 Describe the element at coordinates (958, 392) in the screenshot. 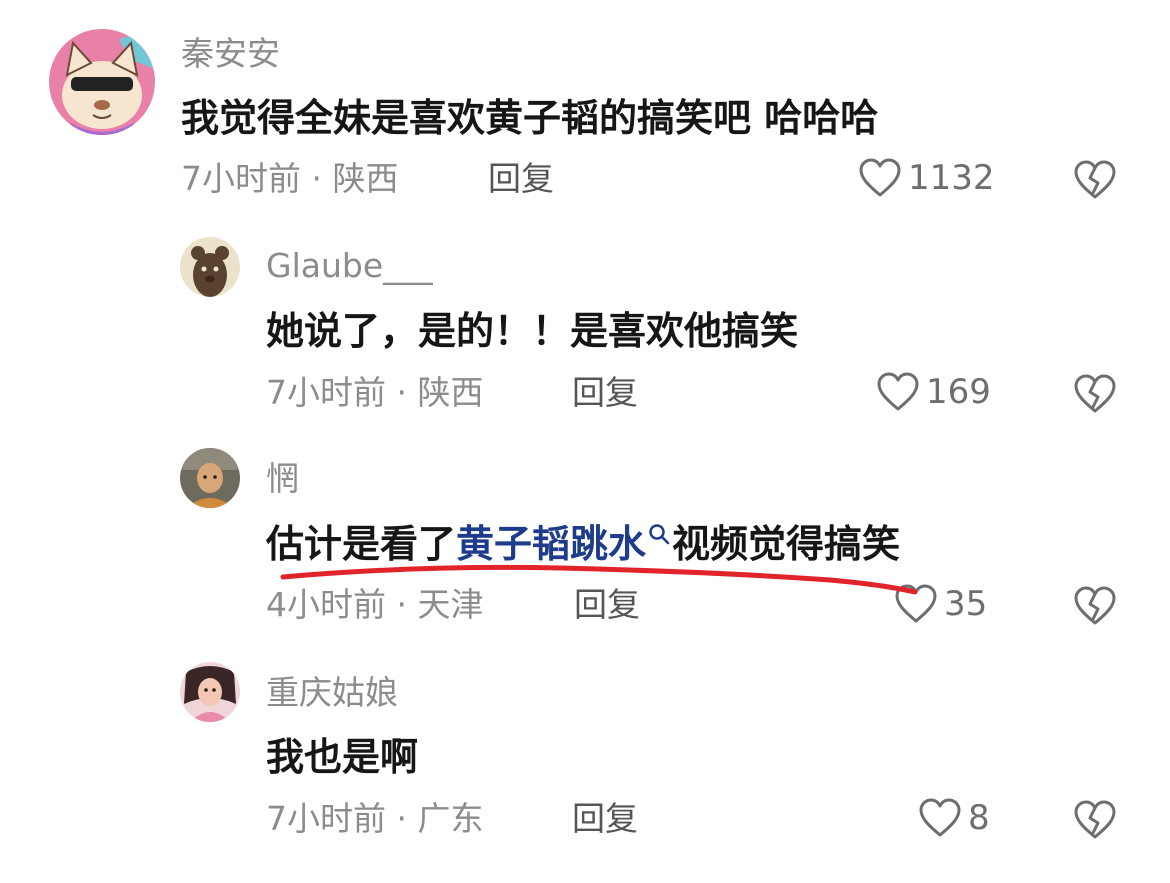

I see `like-count: 169` at that location.